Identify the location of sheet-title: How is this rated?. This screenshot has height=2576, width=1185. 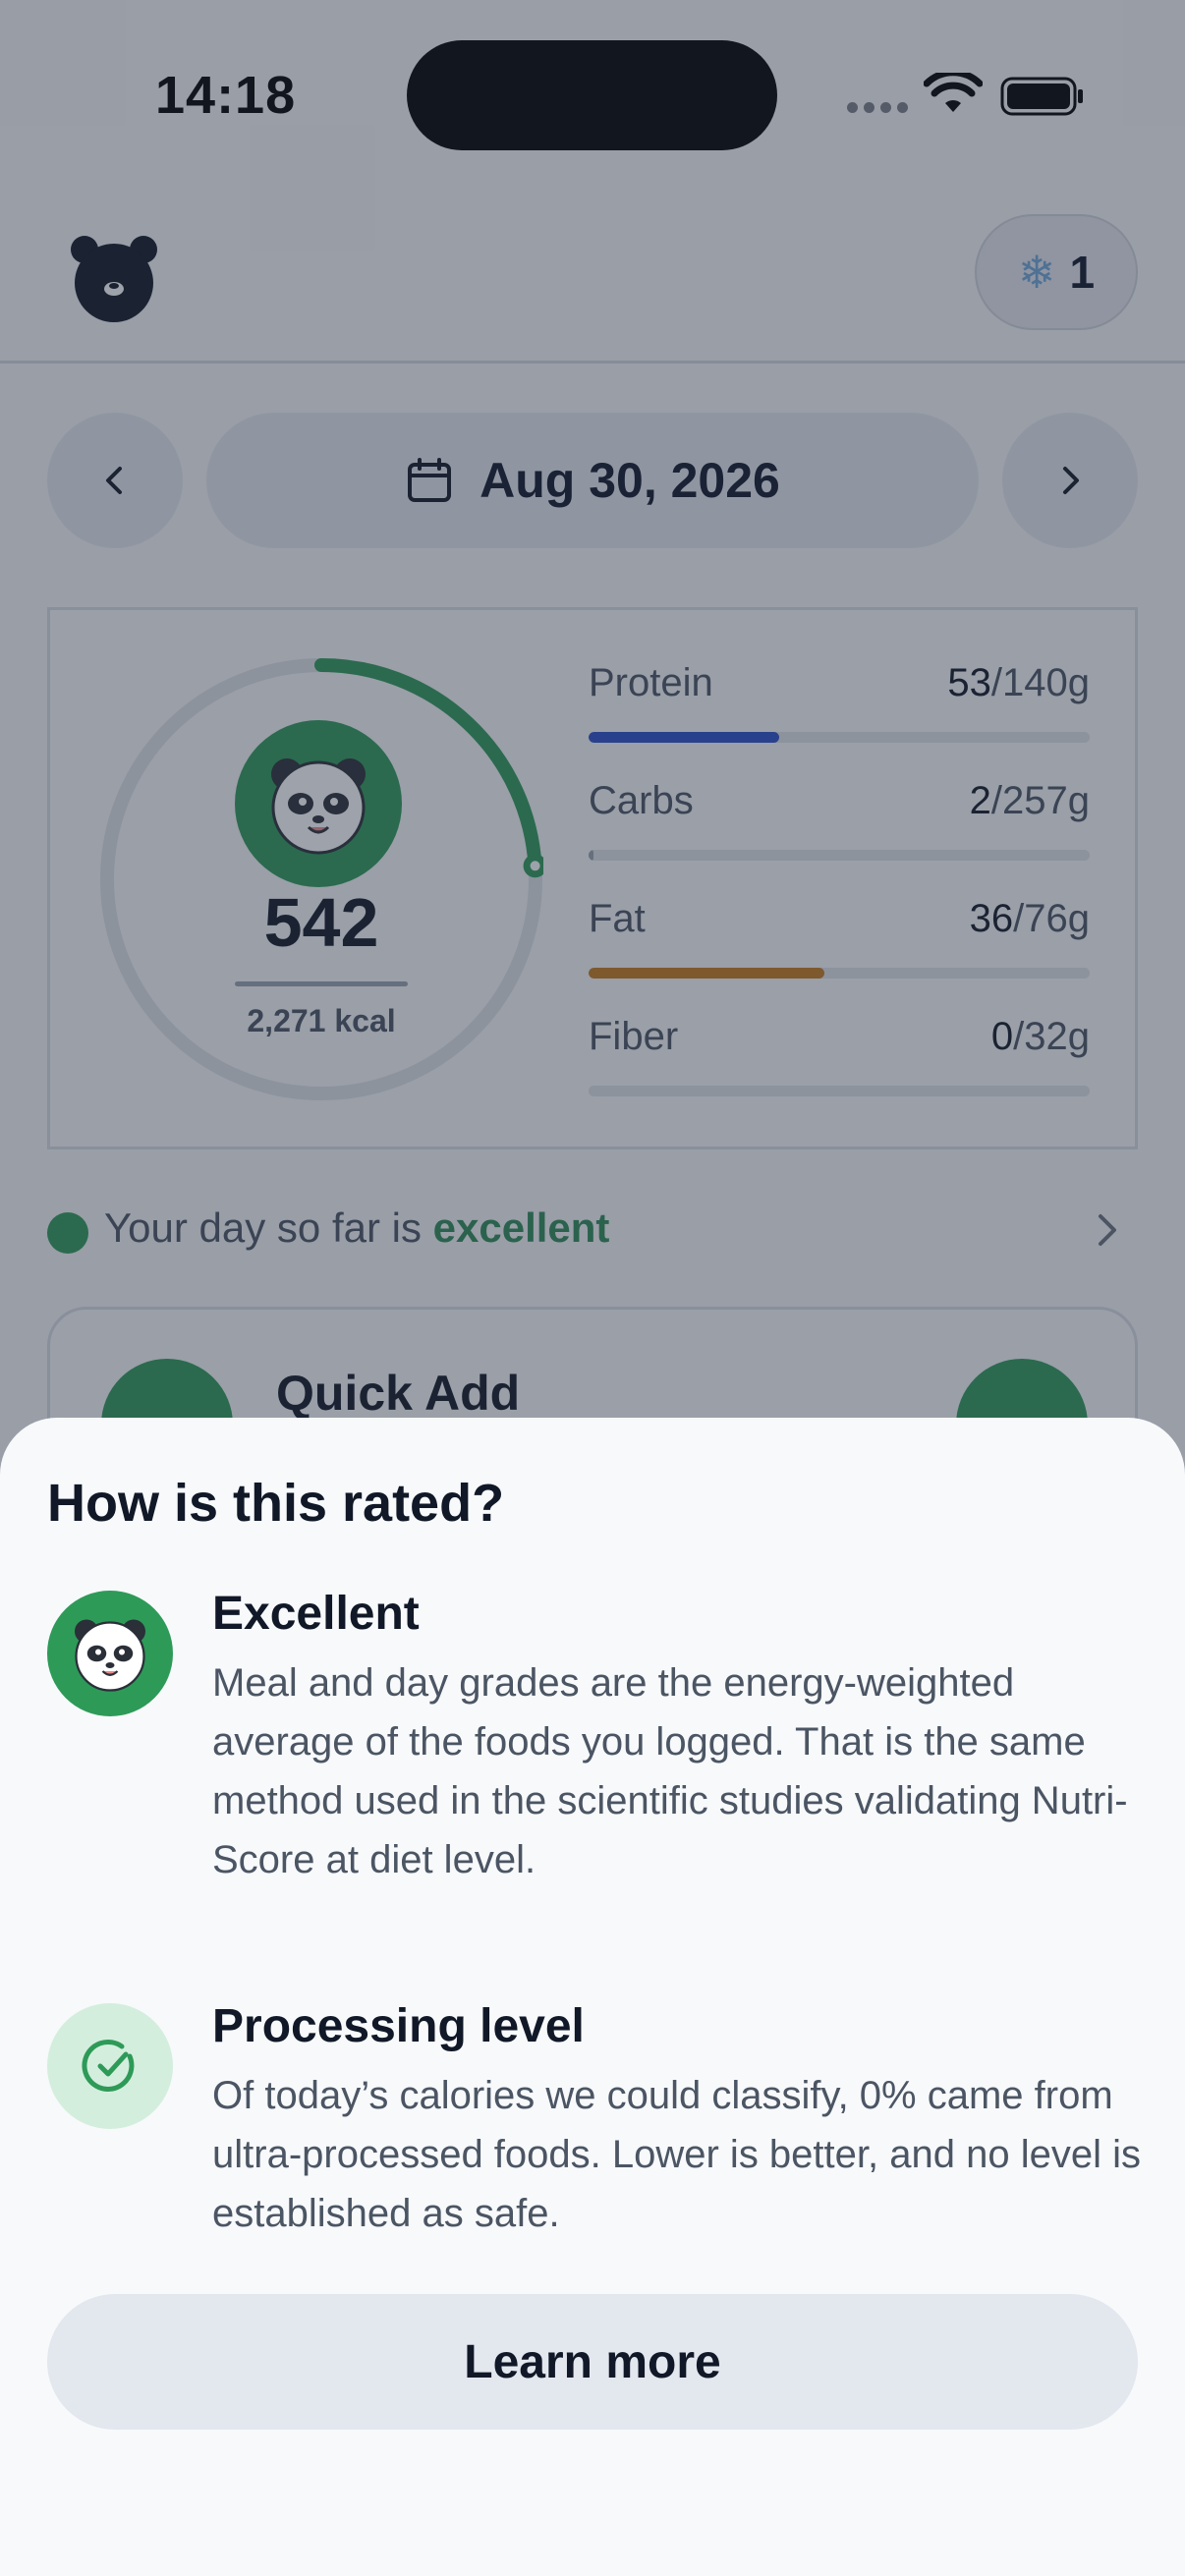
(276, 1503).